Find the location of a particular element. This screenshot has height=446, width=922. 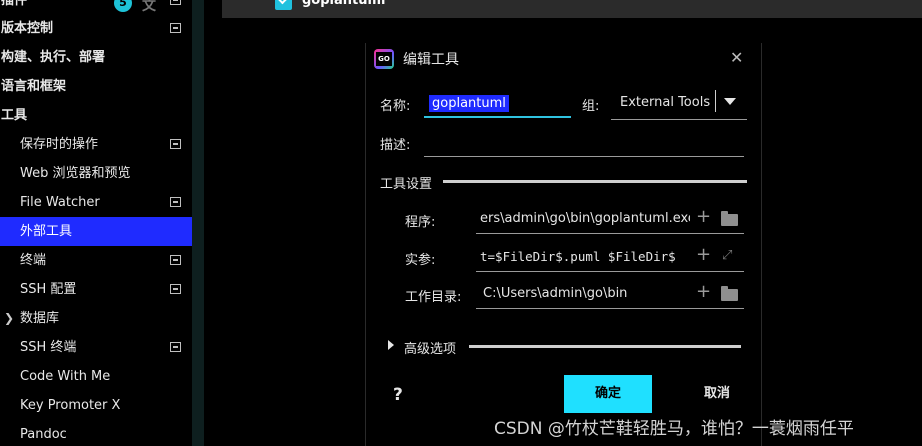

description-label: 描述: is located at coordinates (395, 145).